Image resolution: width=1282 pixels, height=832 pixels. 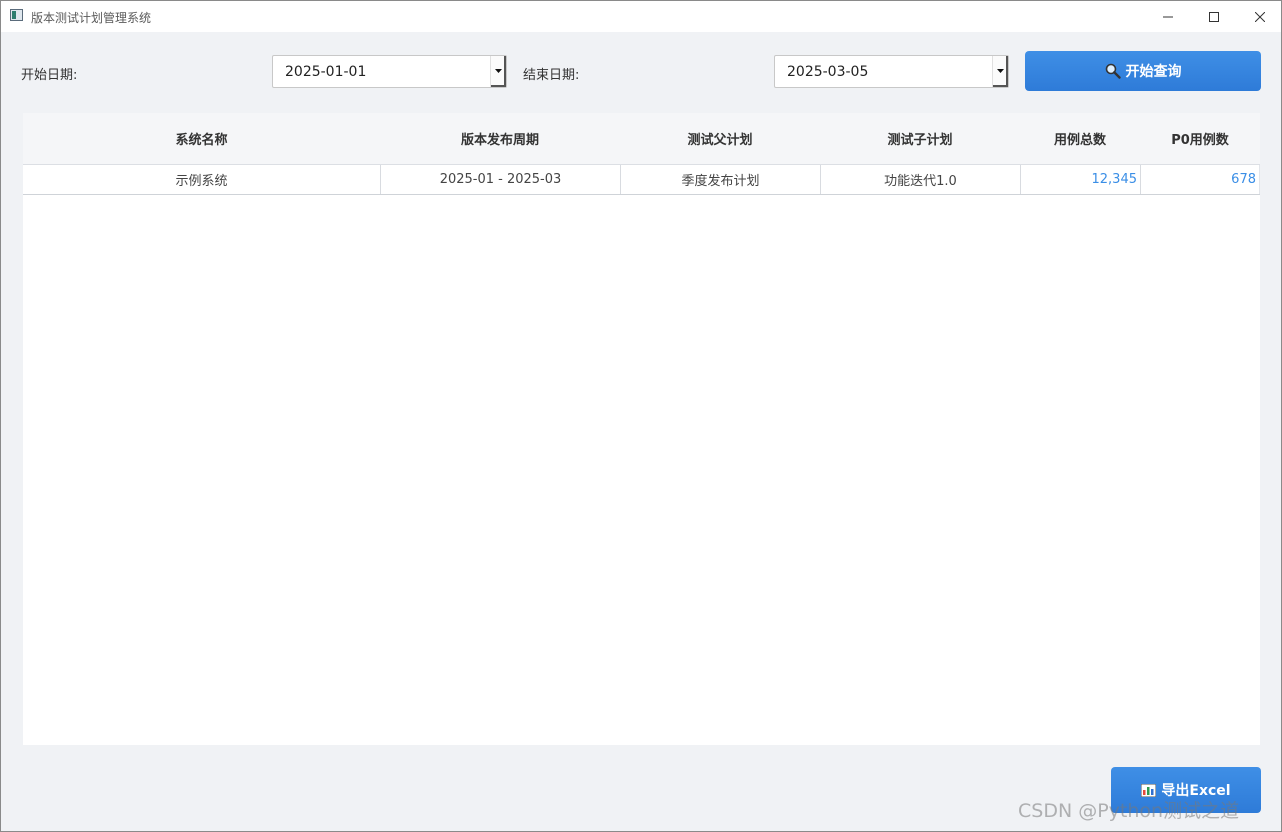 What do you see at coordinates (1081, 179) in the screenshot?
I see `cell-total-cases: 12,345` at bounding box center [1081, 179].